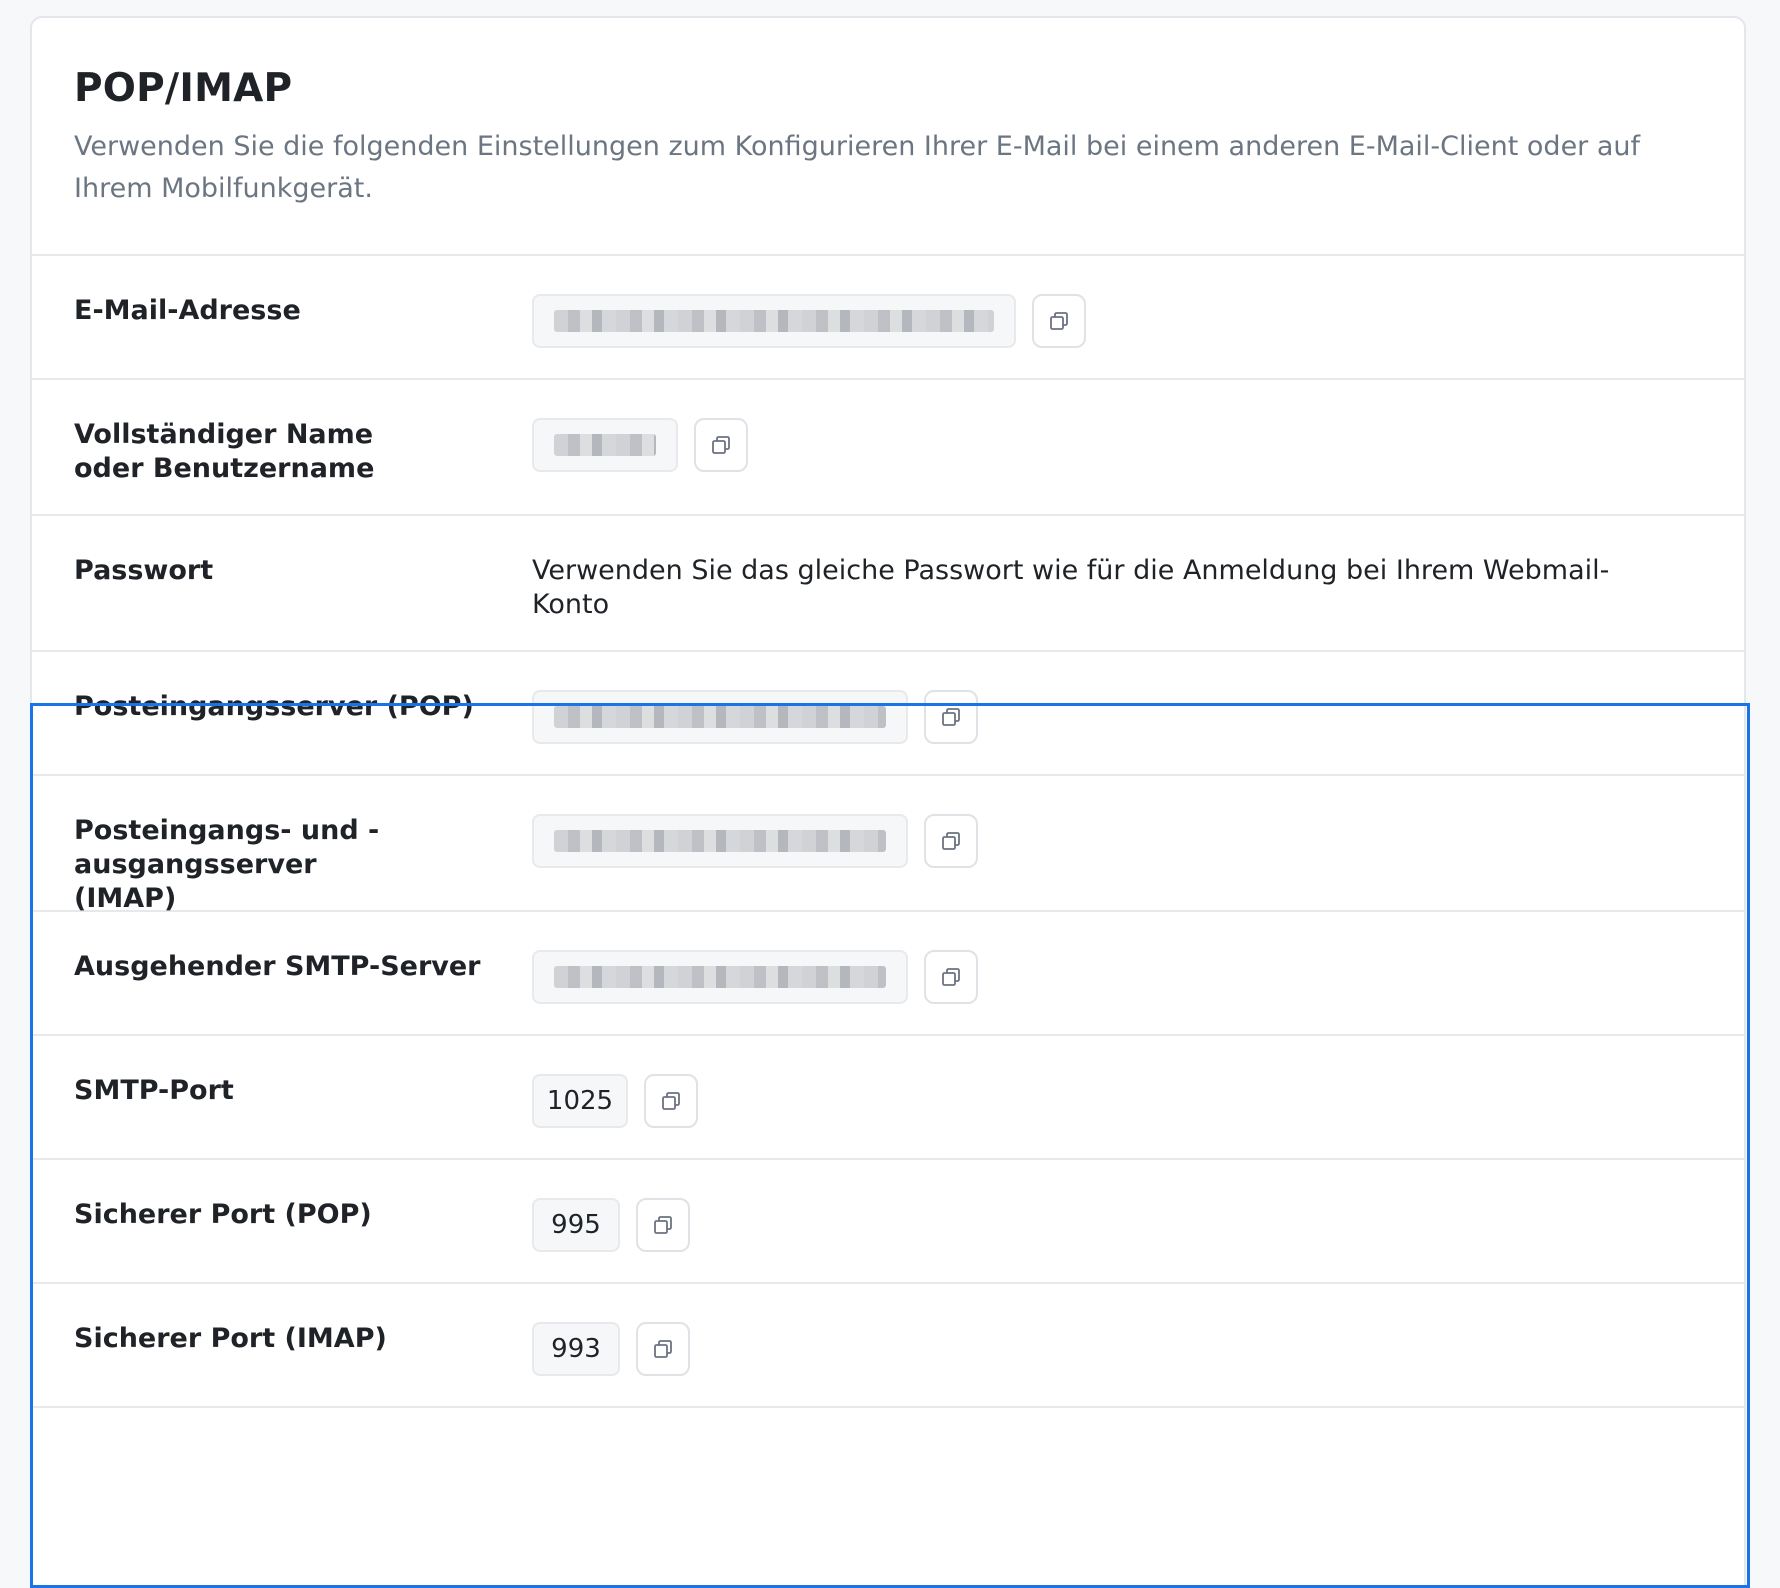 This screenshot has width=1780, height=1588. I want to click on copy-pop-server-button, so click(951, 717).